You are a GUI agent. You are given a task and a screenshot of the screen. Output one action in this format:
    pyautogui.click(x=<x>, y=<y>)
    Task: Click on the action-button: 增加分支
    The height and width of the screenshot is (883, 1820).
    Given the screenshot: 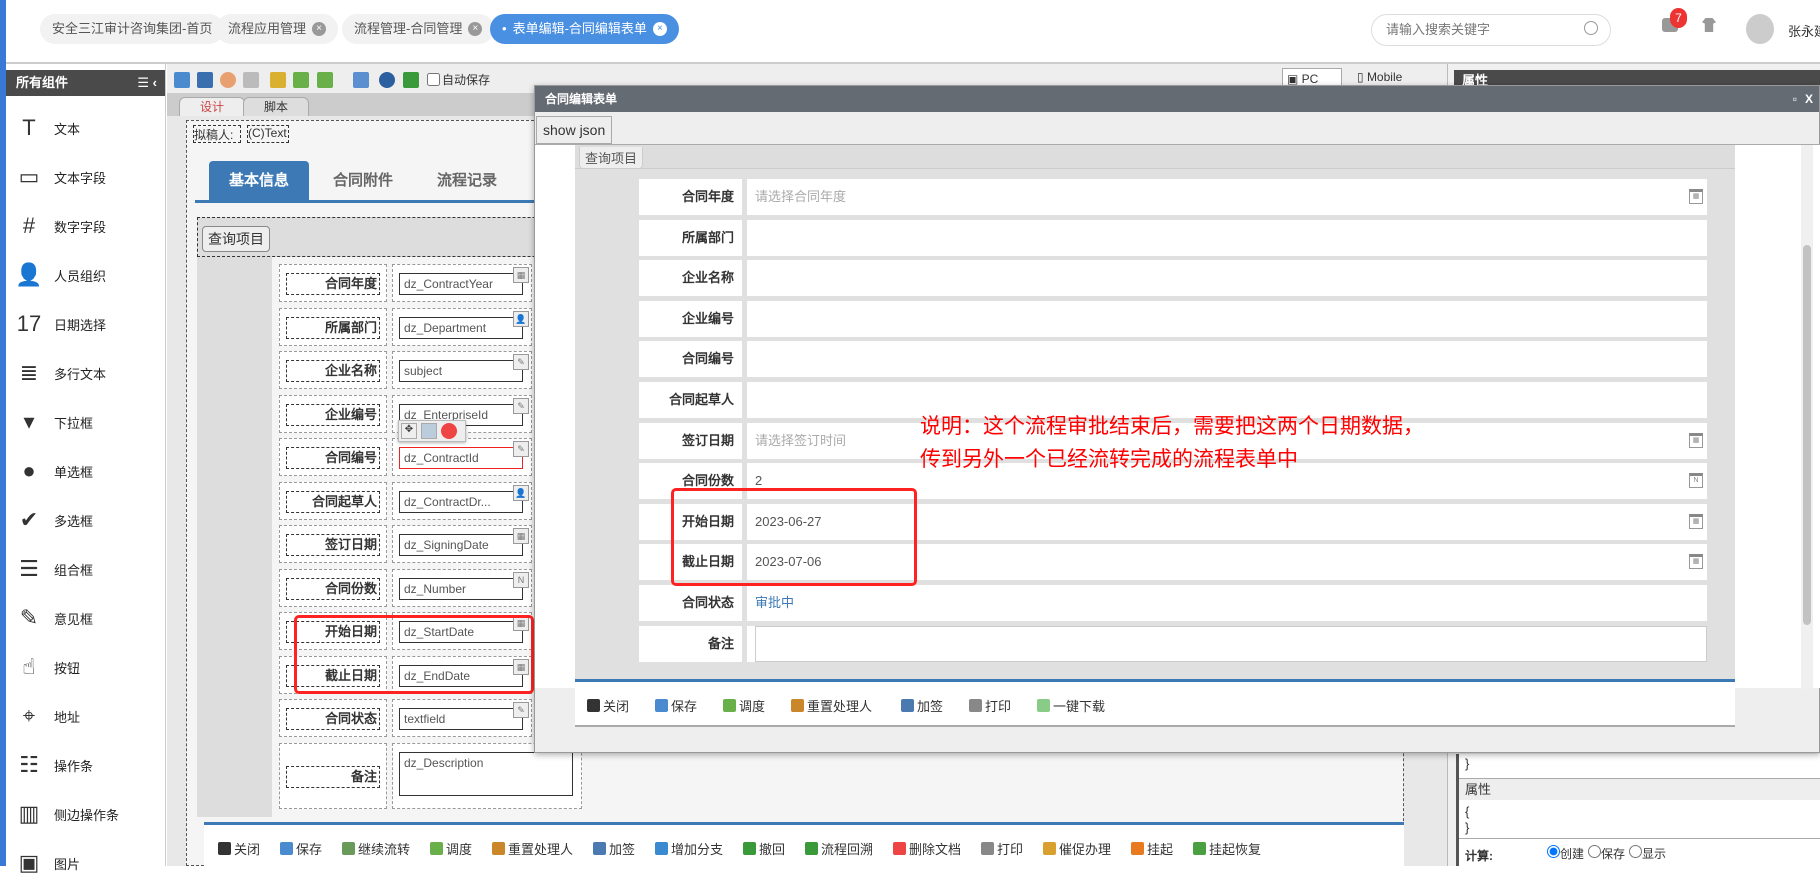 What is the action you would take?
    pyautogui.click(x=689, y=848)
    